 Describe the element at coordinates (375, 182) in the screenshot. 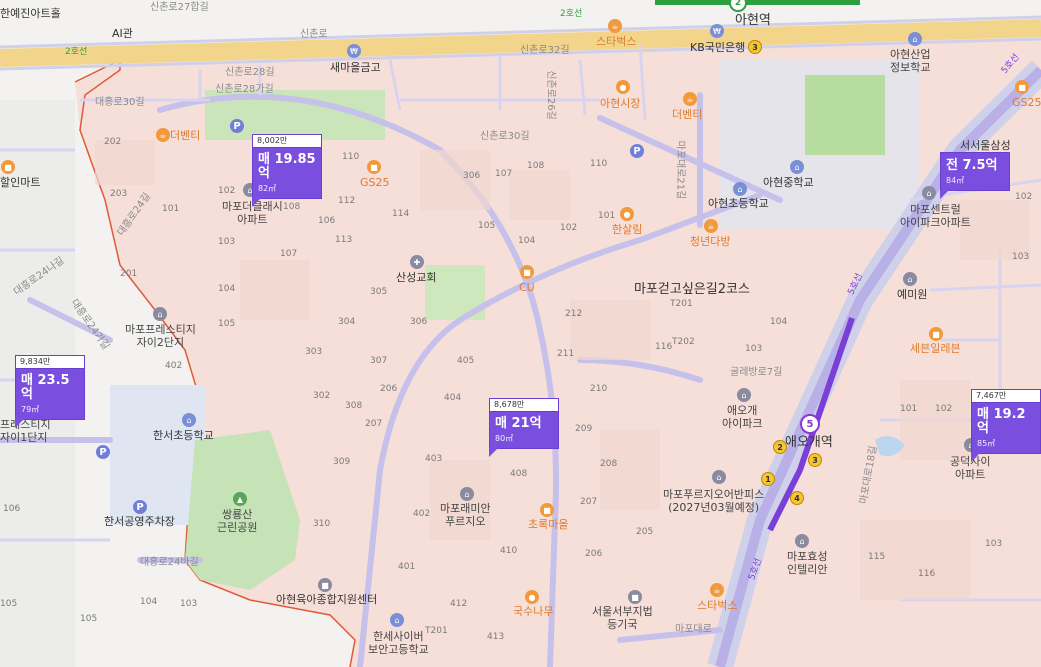

I see `poi-gs25a: GS25` at that location.